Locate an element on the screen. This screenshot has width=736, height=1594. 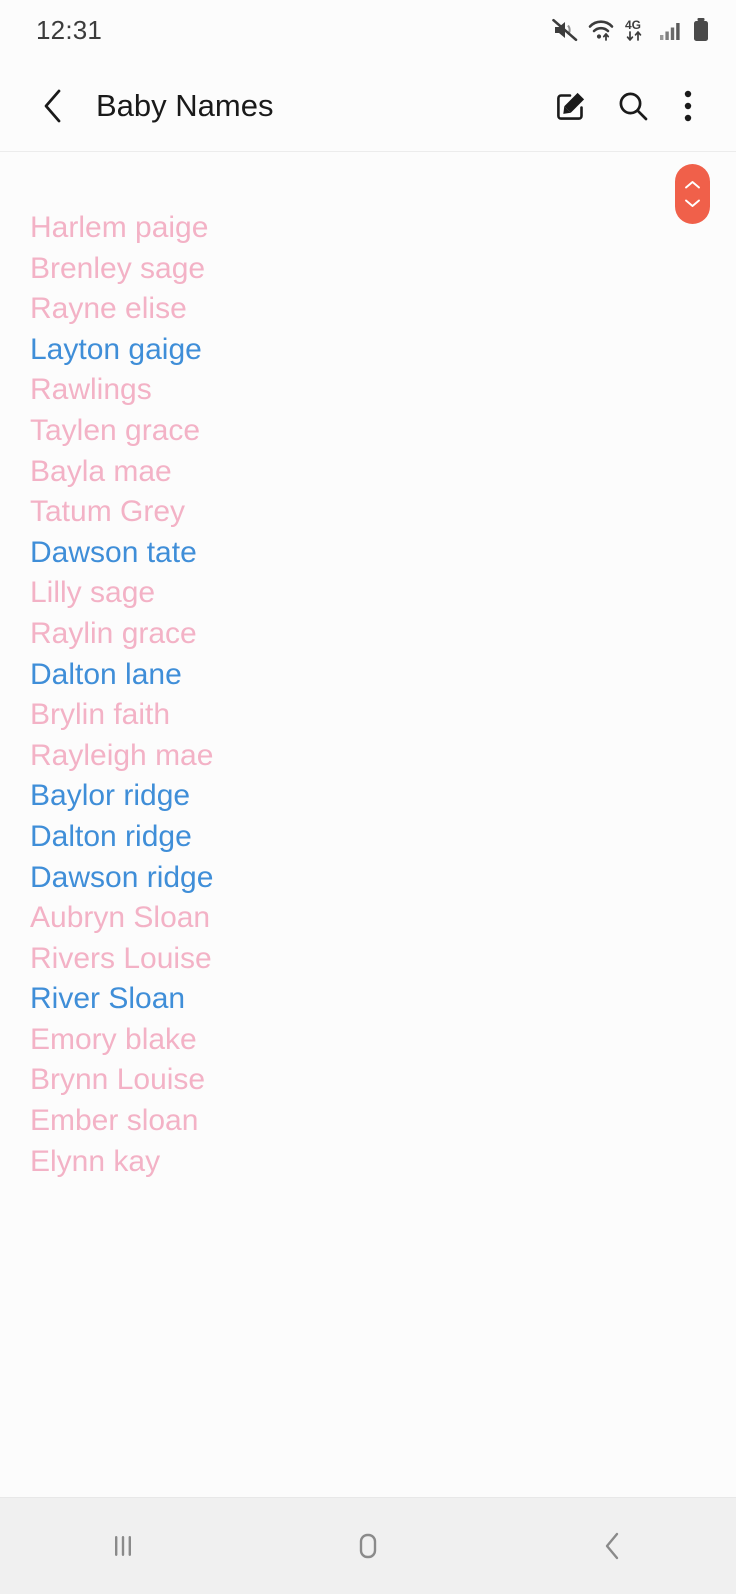
note-line: Ember sloan is located at coordinates (114, 1121).